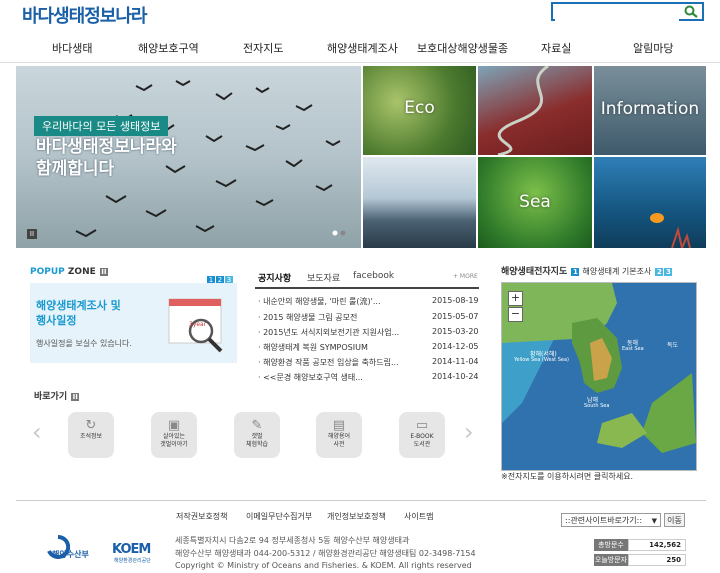 The image size is (720, 573). What do you see at coordinates (668, 272) in the screenshot?
I see `map-tab-3: 3` at bounding box center [668, 272].